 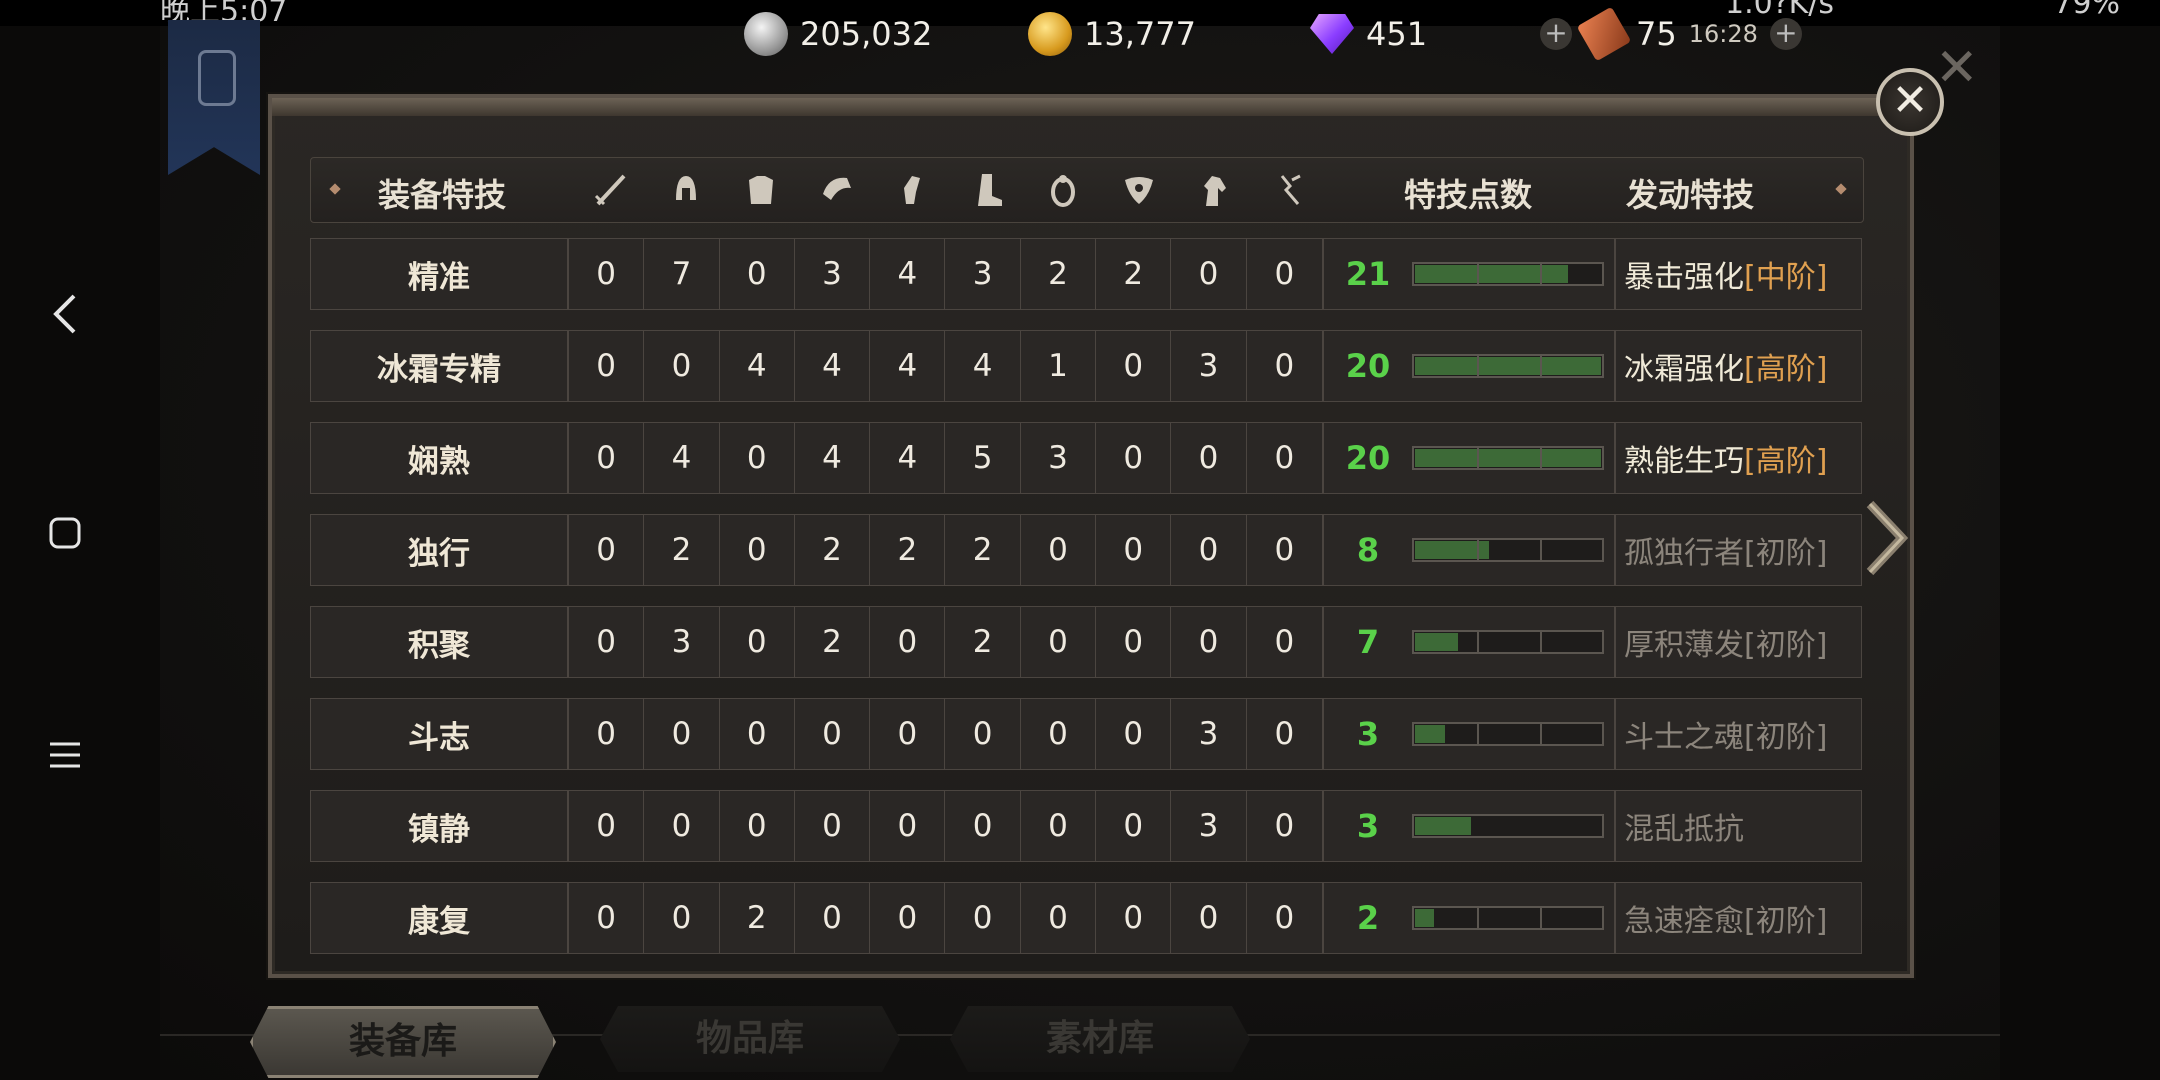 What do you see at coordinates (1738, 734) in the screenshot?
I see `activated-skill-cell: 斗士之魂 [初阶]` at bounding box center [1738, 734].